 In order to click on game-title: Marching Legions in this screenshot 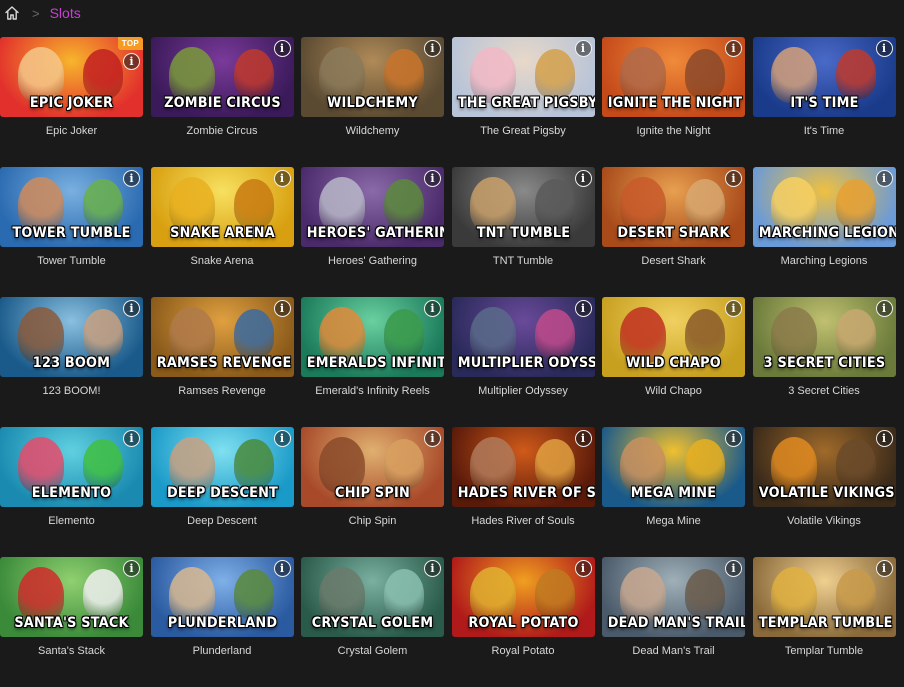, I will do `click(824, 261)`.